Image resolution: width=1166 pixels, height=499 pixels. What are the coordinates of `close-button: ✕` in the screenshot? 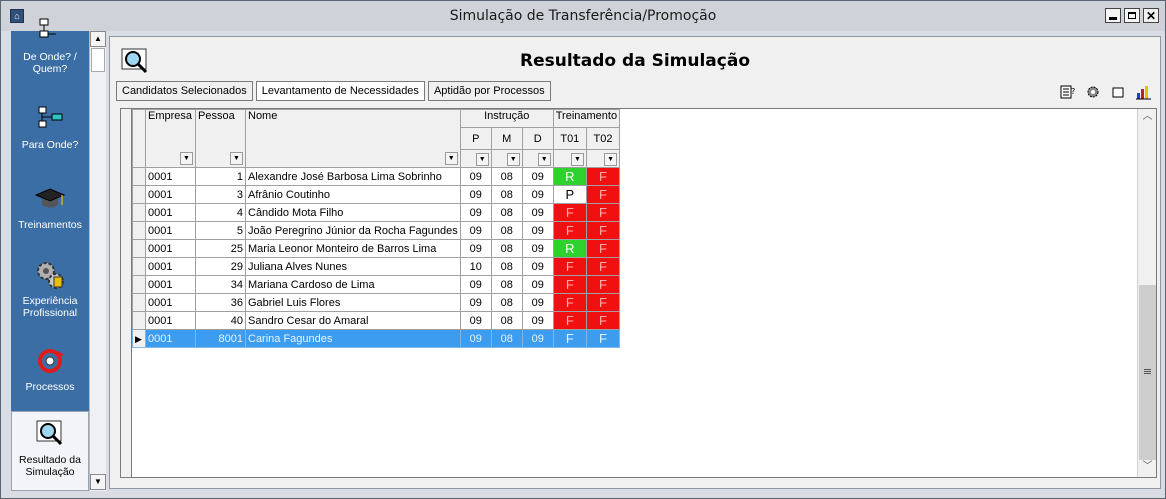 It's located at (1151, 15).